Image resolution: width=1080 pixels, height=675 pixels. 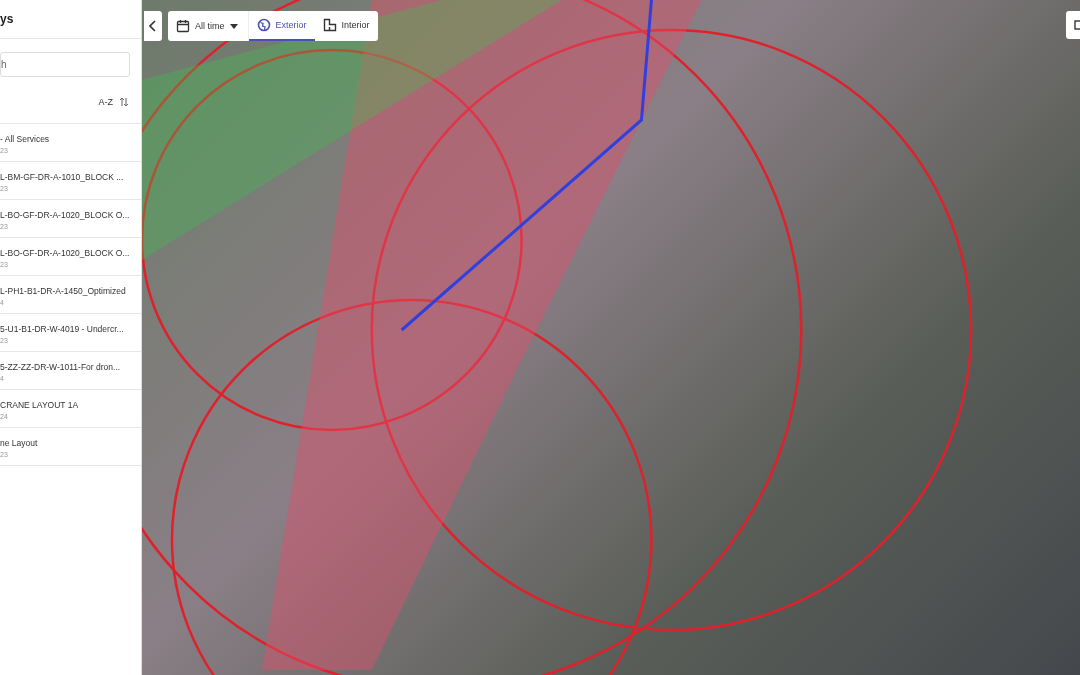 I want to click on layer-name: ne Layout, so click(x=19, y=442).